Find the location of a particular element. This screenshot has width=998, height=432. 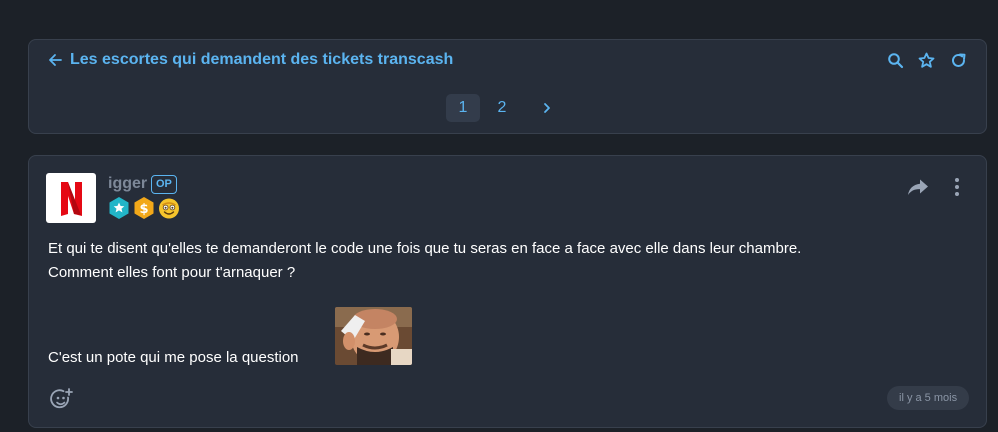

refresh-icon is located at coordinates (958, 60).